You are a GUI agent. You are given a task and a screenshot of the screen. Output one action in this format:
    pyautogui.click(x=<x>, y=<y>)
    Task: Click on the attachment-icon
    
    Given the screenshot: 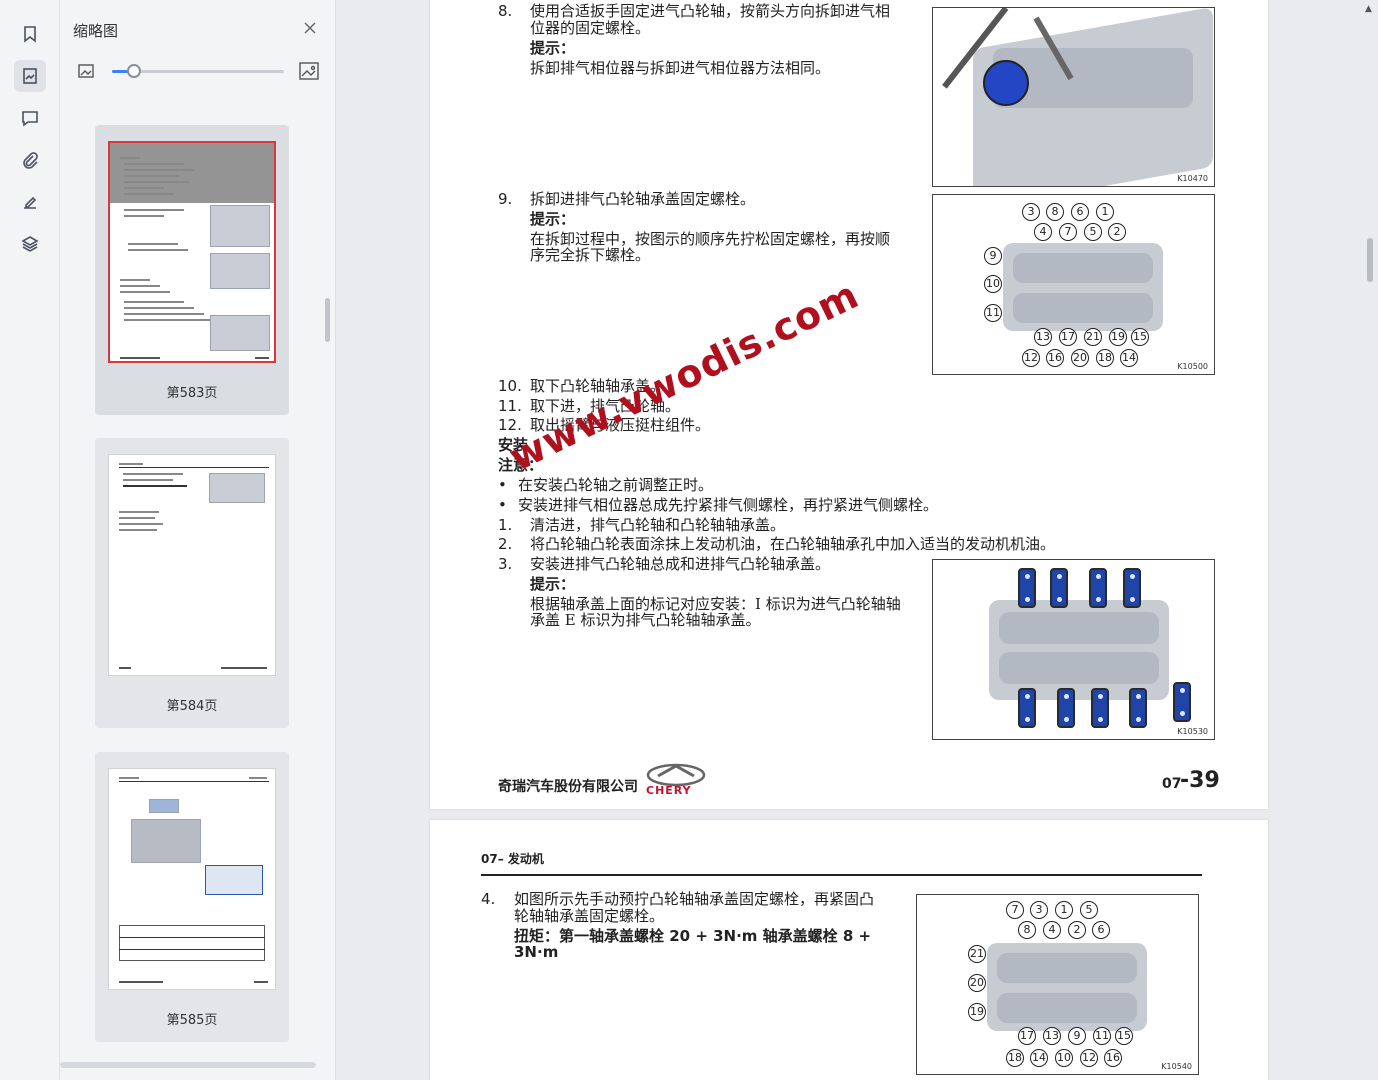 What is the action you would take?
    pyautogui.click(x=30, y=160)
    